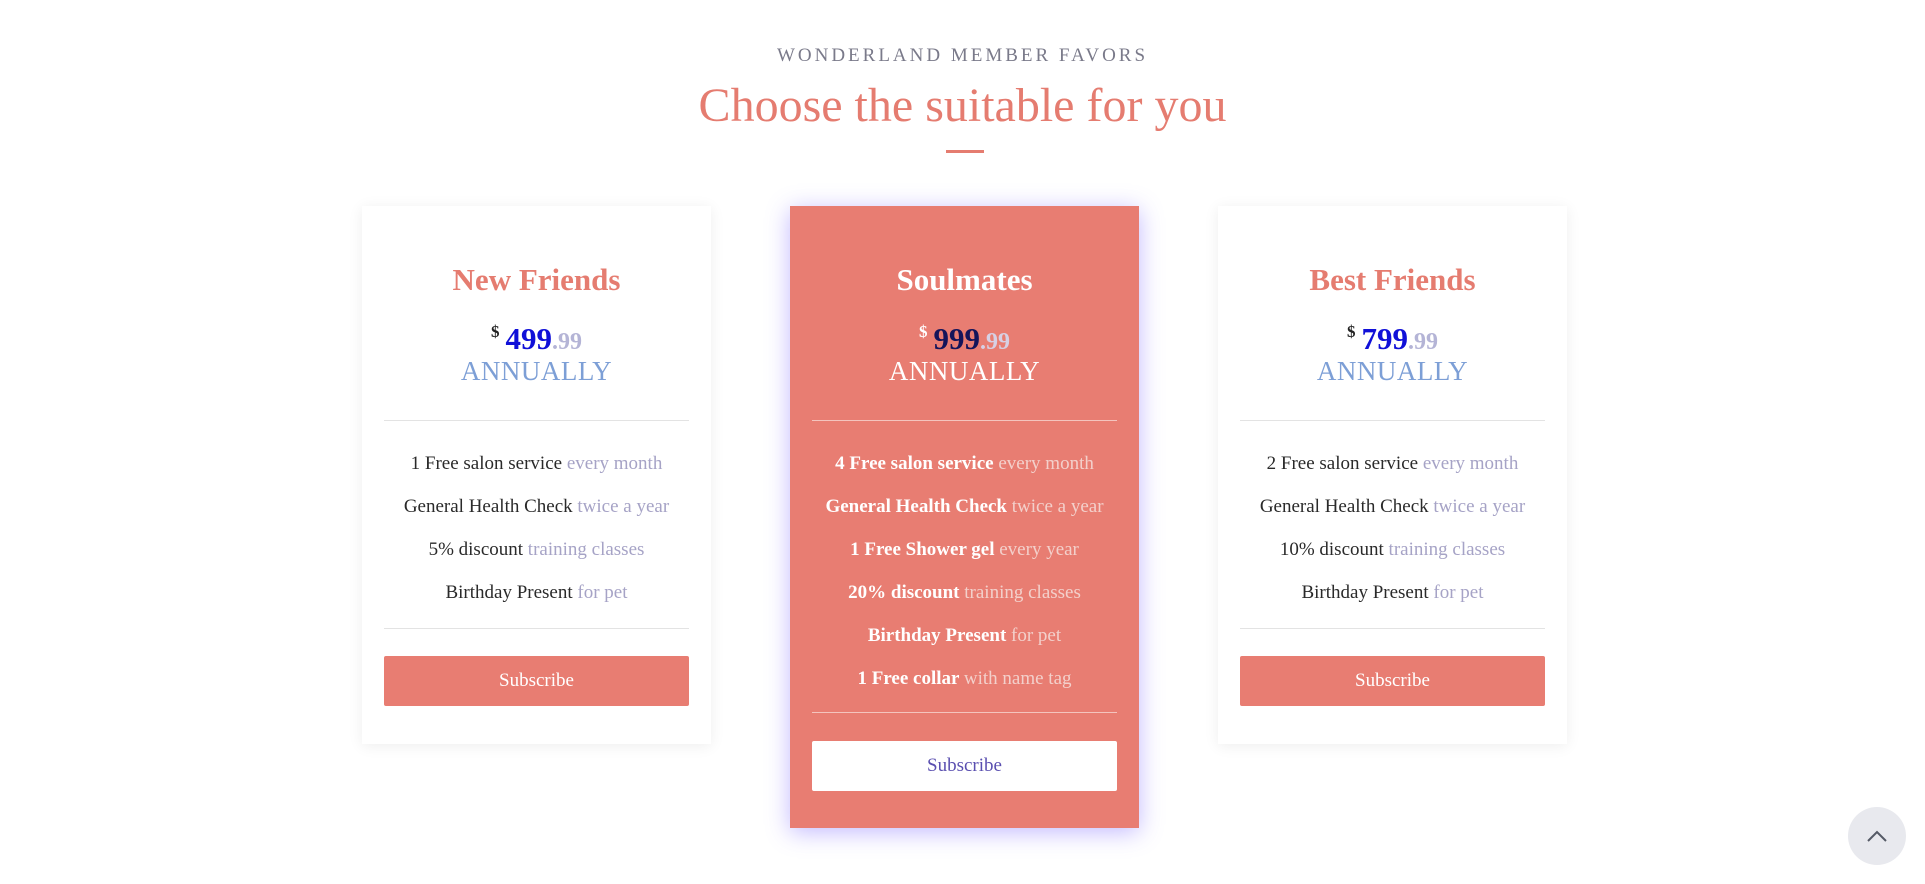  I want to click on feature-main: 4 Free salon service, so click(914, 463).